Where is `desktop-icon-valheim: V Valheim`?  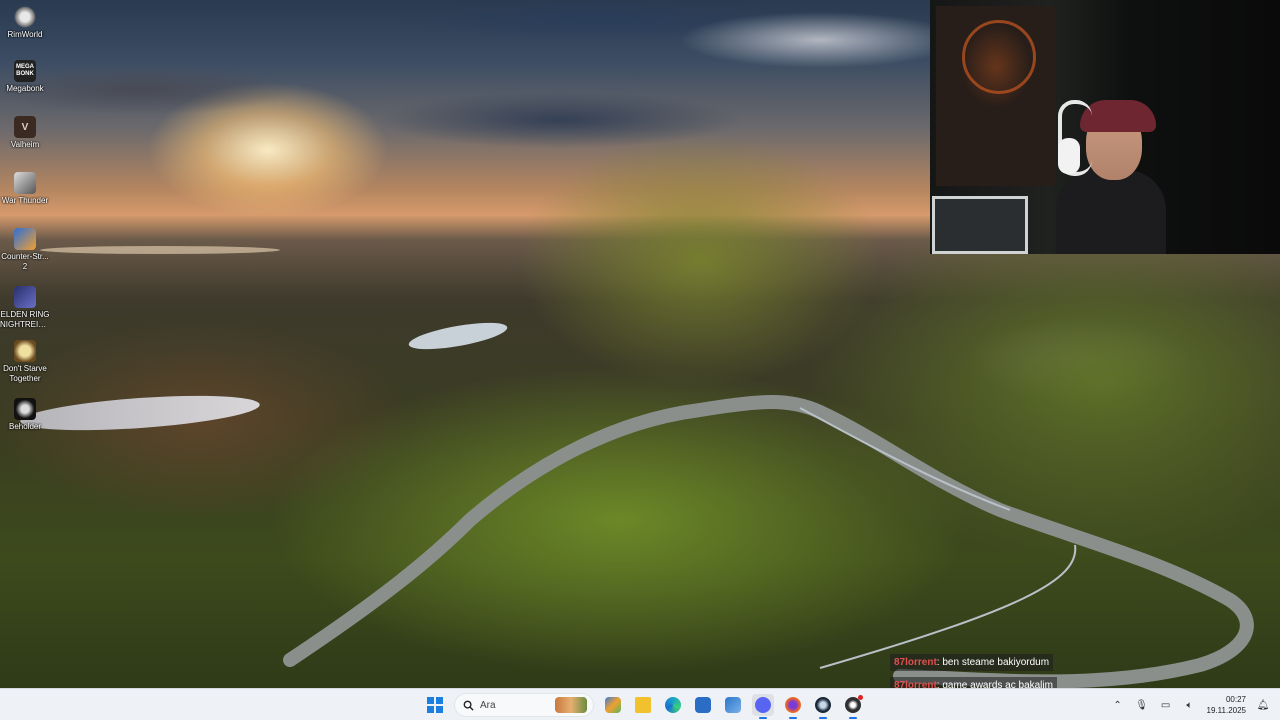 desktop-icon-valheim: V Valheim is located at coordinates (25, 133).